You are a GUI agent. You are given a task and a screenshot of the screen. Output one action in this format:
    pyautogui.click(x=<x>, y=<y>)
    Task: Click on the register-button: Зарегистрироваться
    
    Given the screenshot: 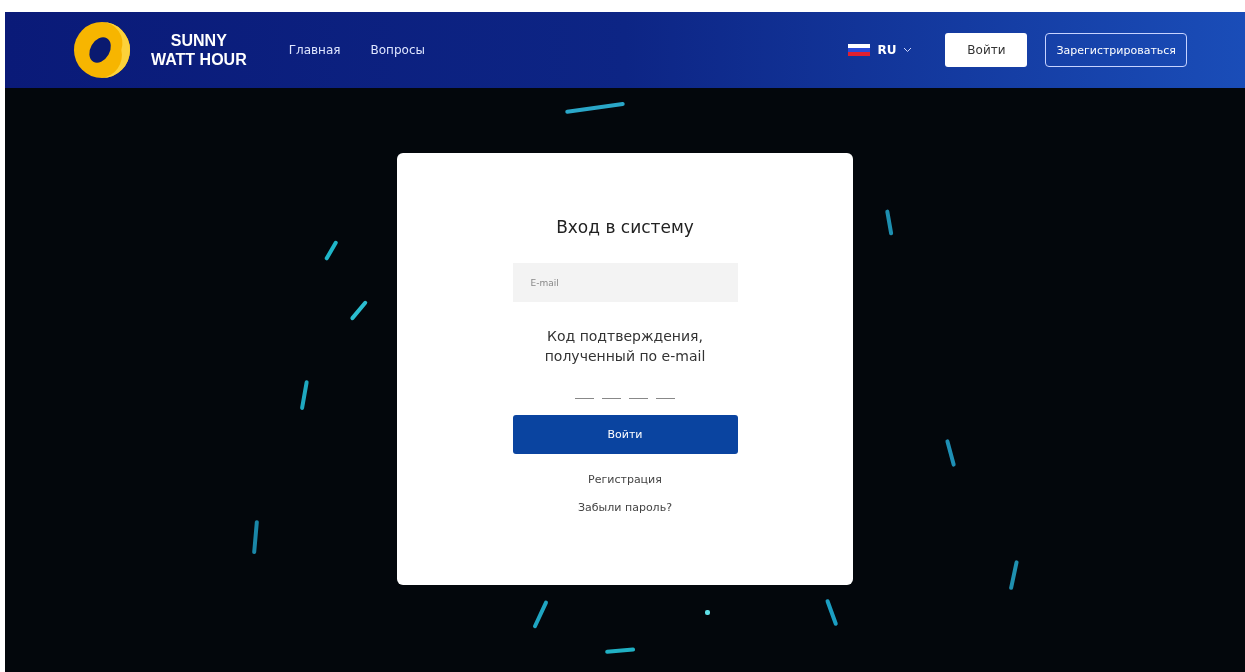 What is the action you would take?
    pyautogui.click(x=1116, y=50)
    